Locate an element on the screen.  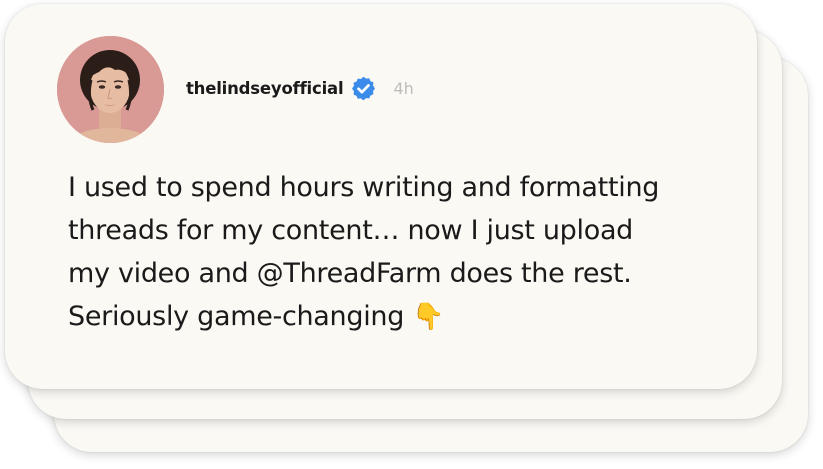
avatar is located at coordinates (110, 89).